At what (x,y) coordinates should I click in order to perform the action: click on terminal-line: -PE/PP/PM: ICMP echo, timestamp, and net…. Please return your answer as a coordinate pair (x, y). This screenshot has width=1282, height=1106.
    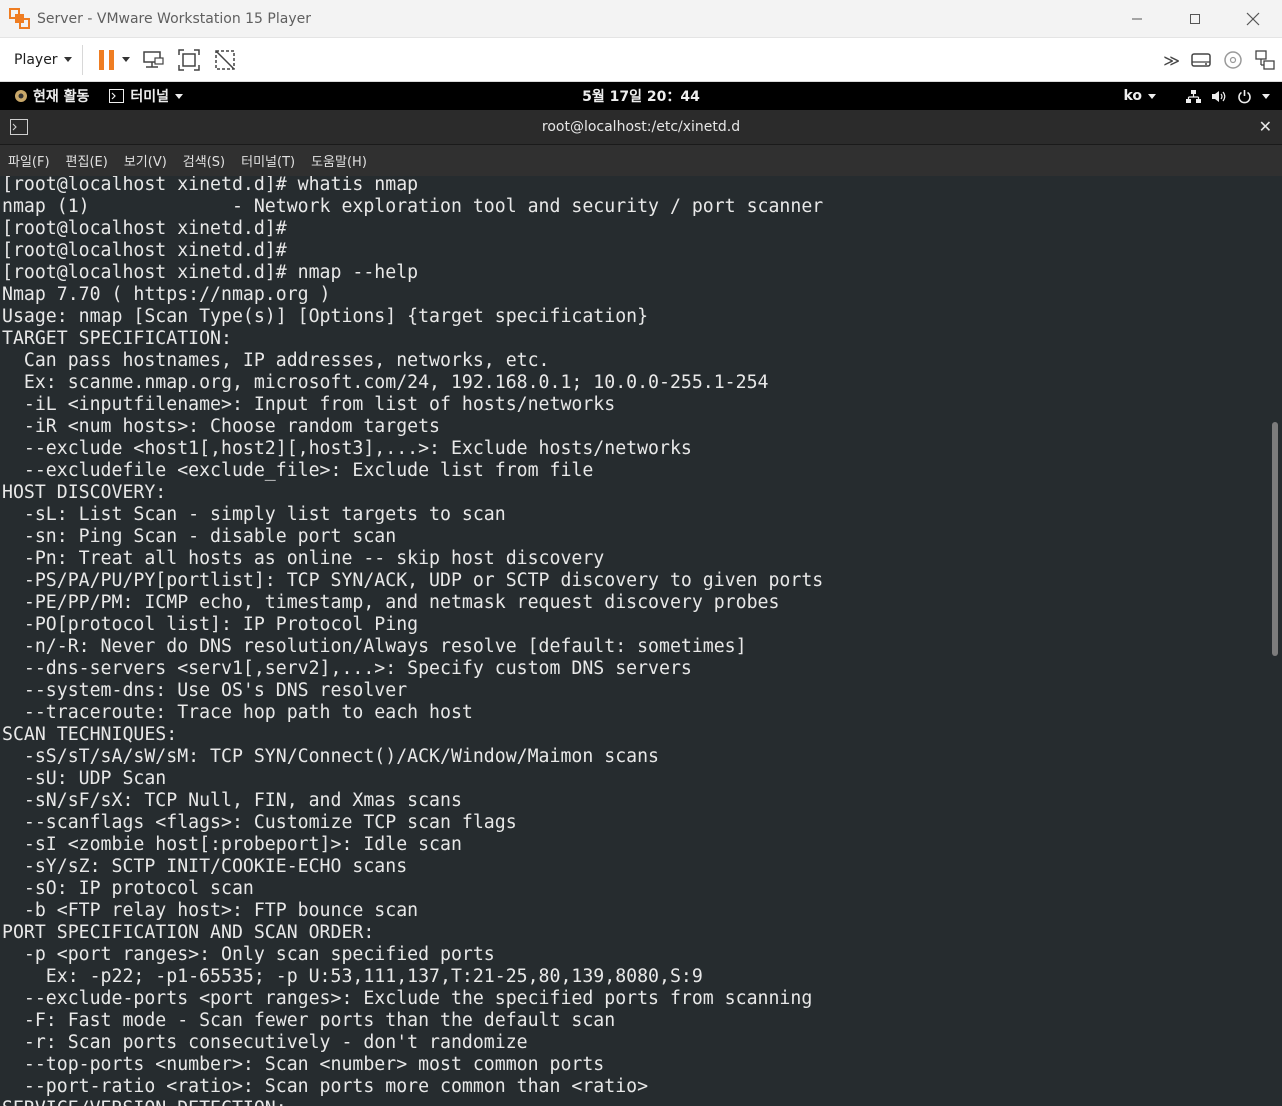
    Looking at the image, I should click on (391, 602).